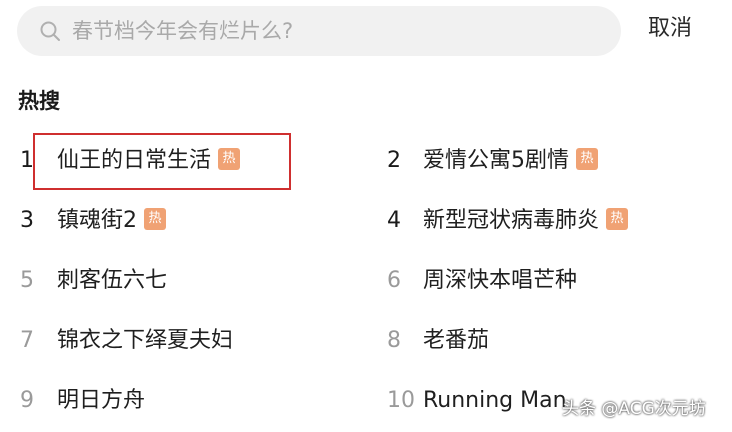  Describe the element at coordinates (394, 160) in the screenshot. I see `rank-number: 2` at that location.